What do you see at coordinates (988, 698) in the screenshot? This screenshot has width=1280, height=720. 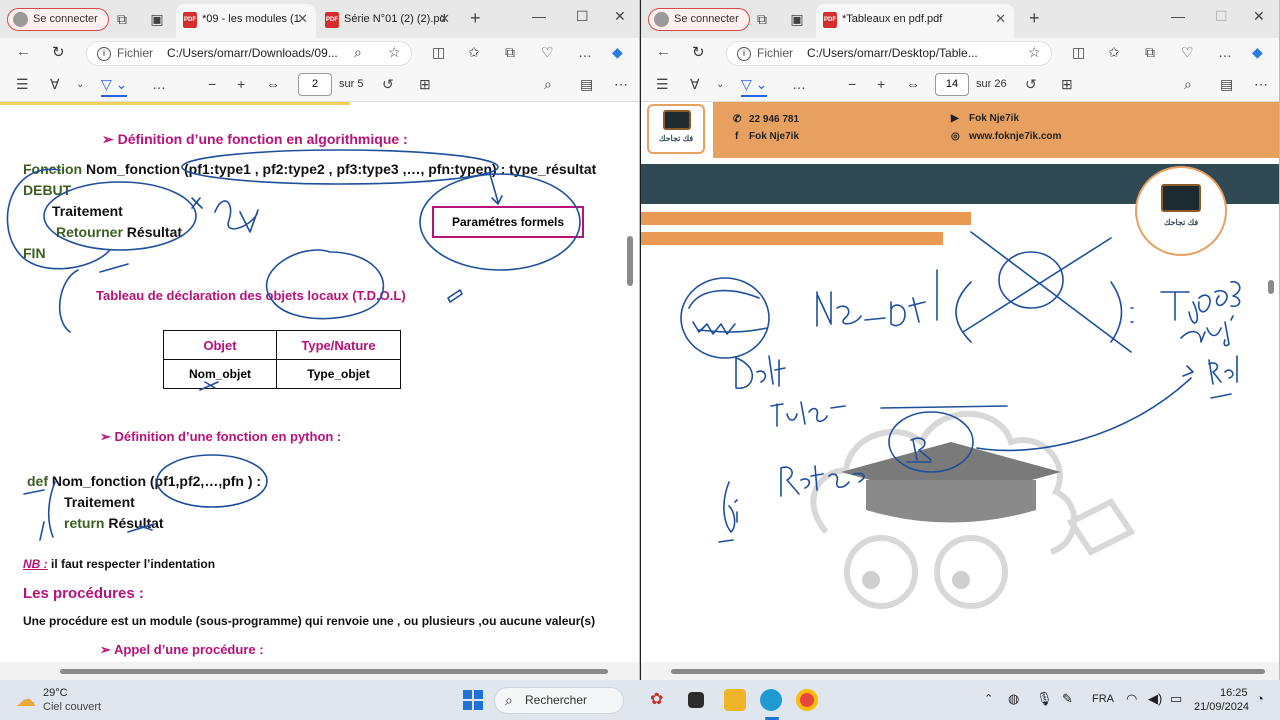 I see `chevron-up-icon: ⌃` at bounding box center [988, 698].